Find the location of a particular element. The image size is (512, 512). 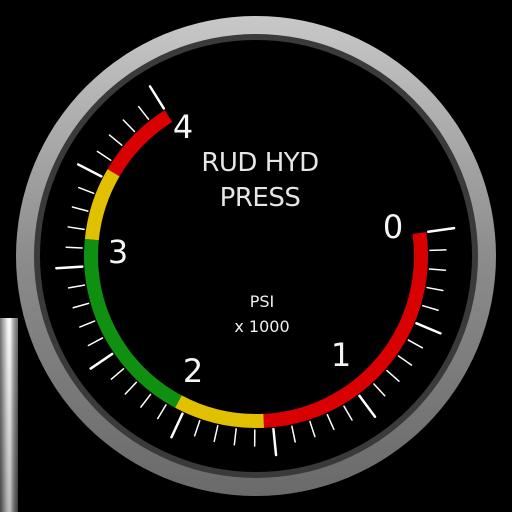

unit-label-multiplier: x 1000 is located at coordinates (262, 326).